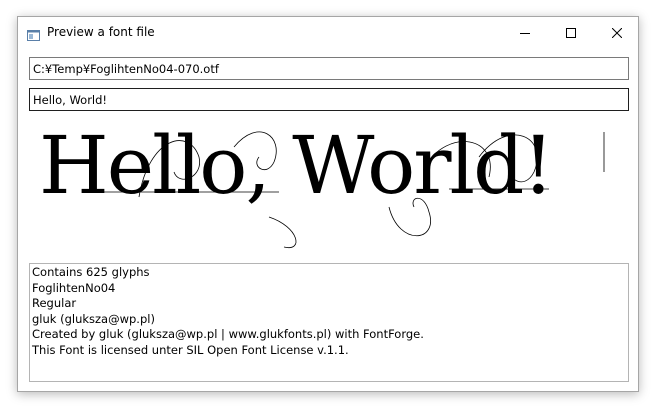 Image resolution: width=661 pixels, height=415 pixels. I want to click on info-style: Regular, so click(54, 303).